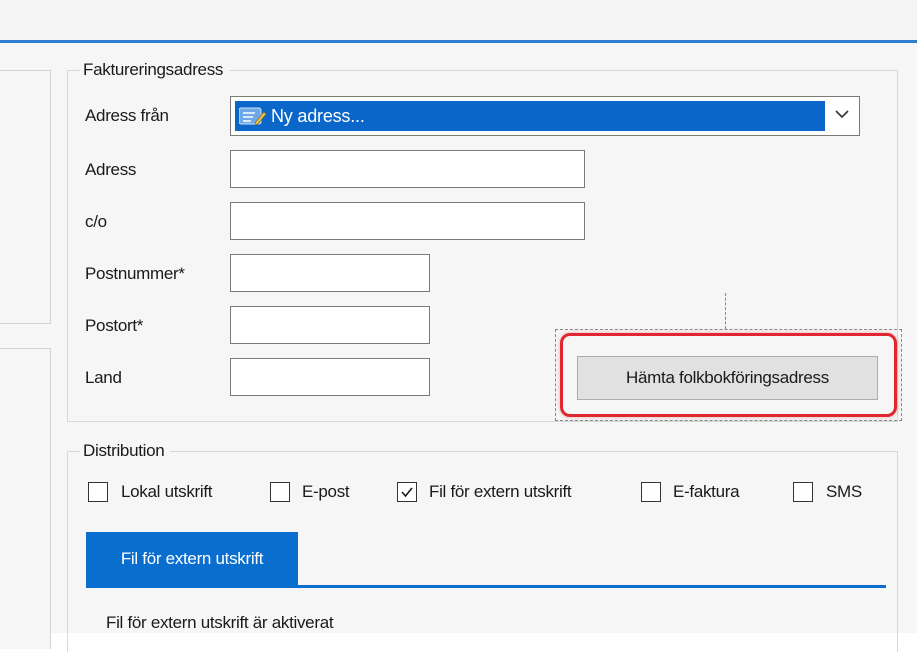 This screenshot has width=917, height=652. What do you see at coordinates (111, 169) in the screenshot?
I see `adress-label: Adress` at bounding box center [111, 169].